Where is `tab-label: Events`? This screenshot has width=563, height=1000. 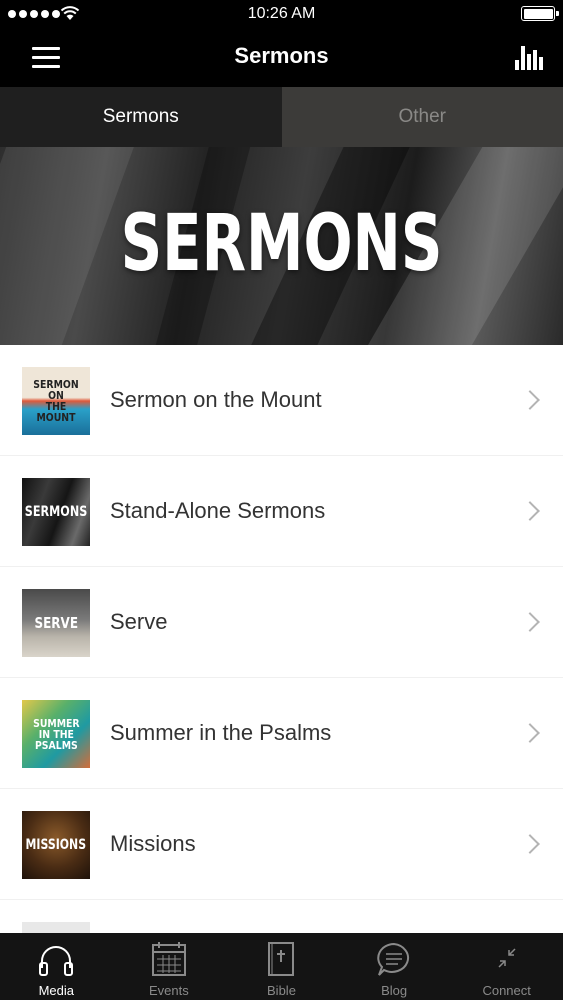
tab-label: Events is located at coordinates (169, 990).